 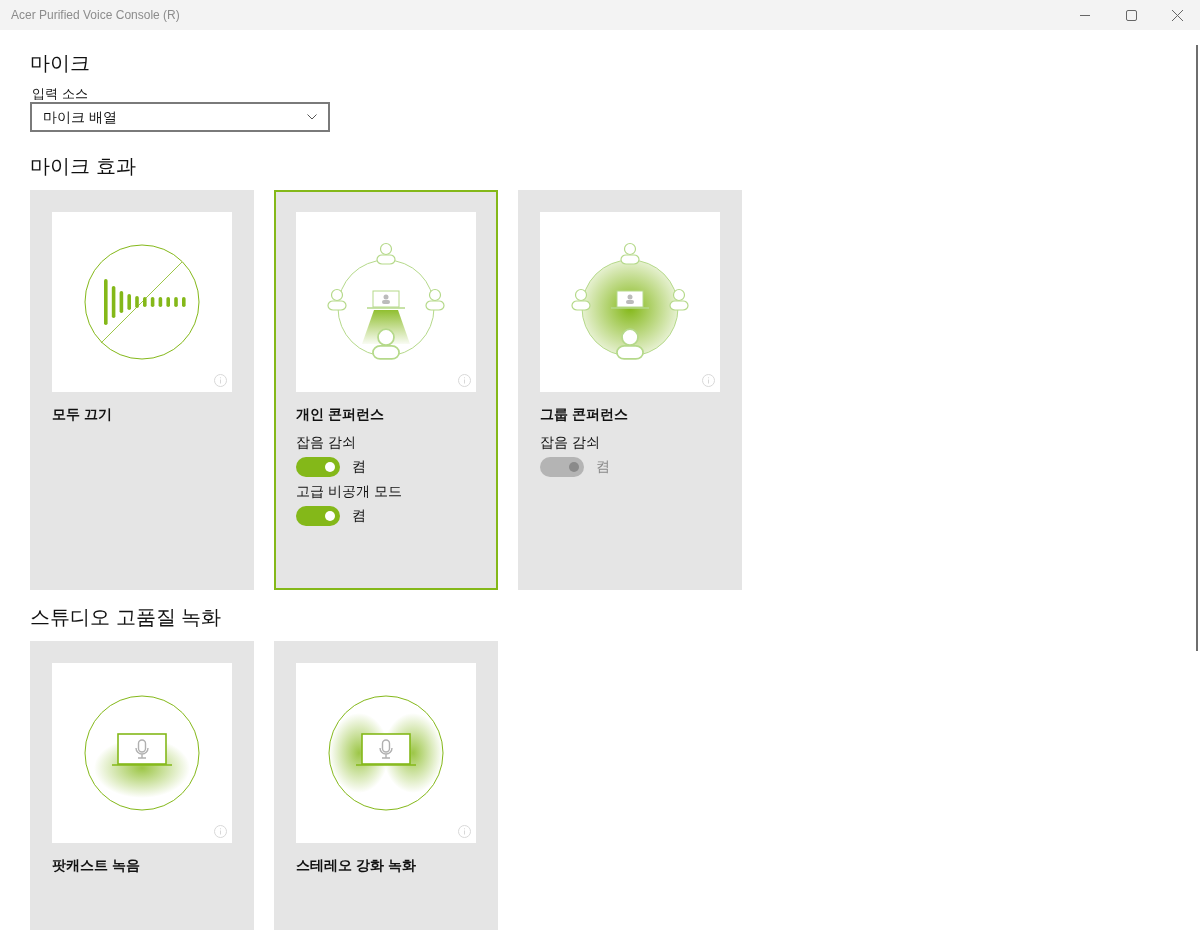 What do you see at coordinates (60, 94) in the screenshot?
I see `field-label: 입력 소스` at bounding box center [60, 94].